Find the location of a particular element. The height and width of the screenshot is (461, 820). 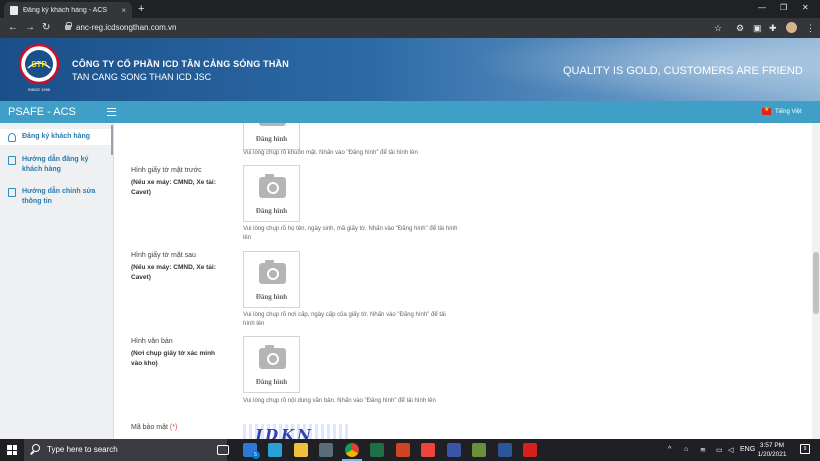

slogan: QUALITY IS GOLD, CUSTOMERS ARE FRIEND is located at coordinates (683, 71).